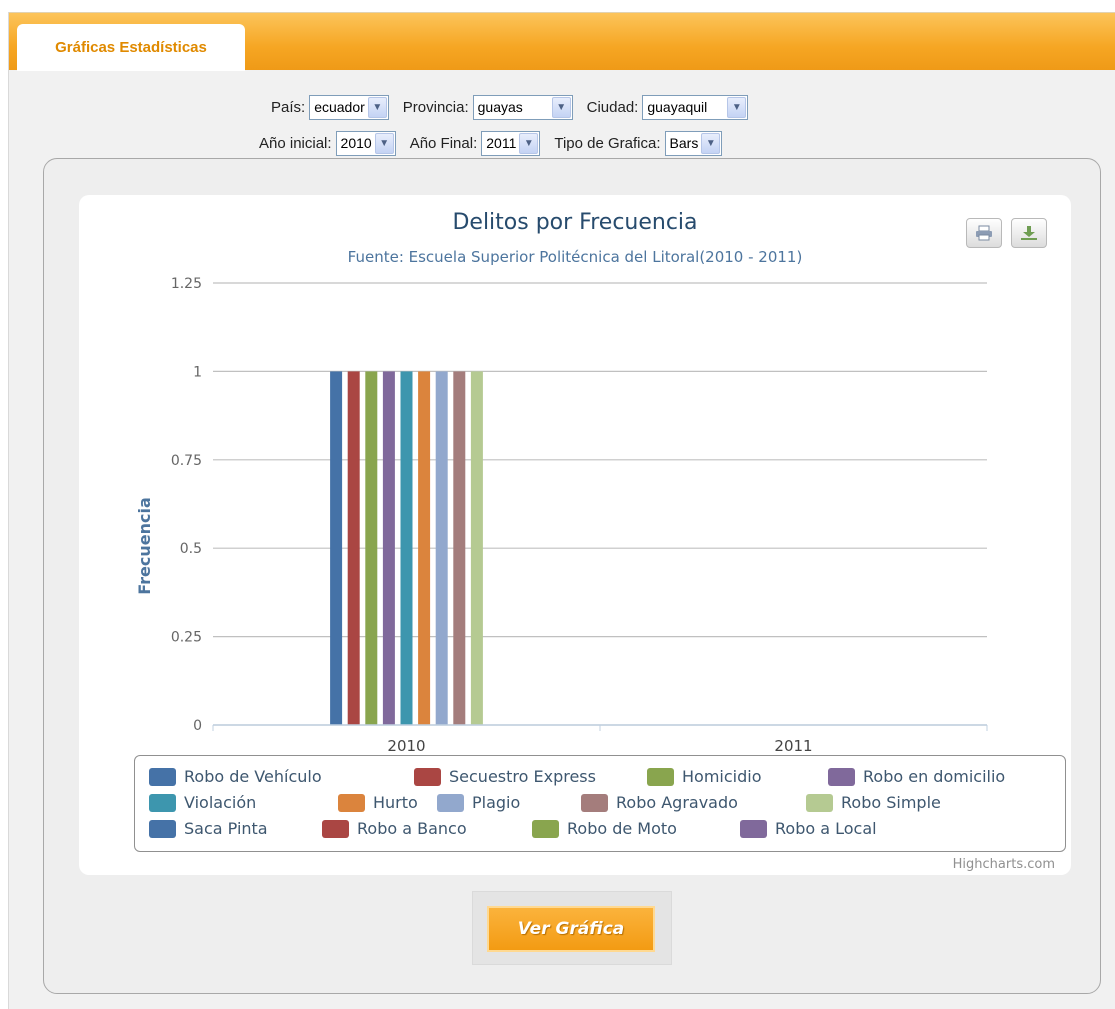  What do you see at coordinates (826, 828) in the screenshot?
I see `legend-label: Robo a Local` at bounding box center [826, 828].